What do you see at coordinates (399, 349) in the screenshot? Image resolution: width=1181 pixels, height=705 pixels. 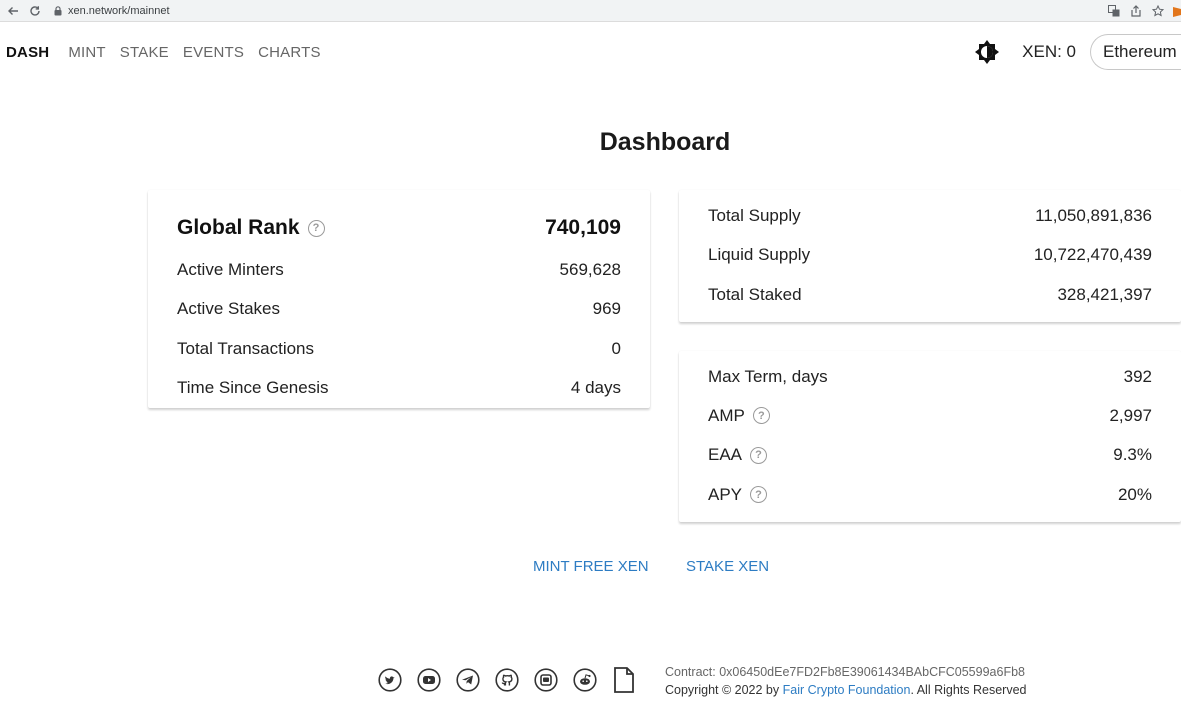 I see `stat-row: Total Transactions 0` at bounding box center [399, 349].